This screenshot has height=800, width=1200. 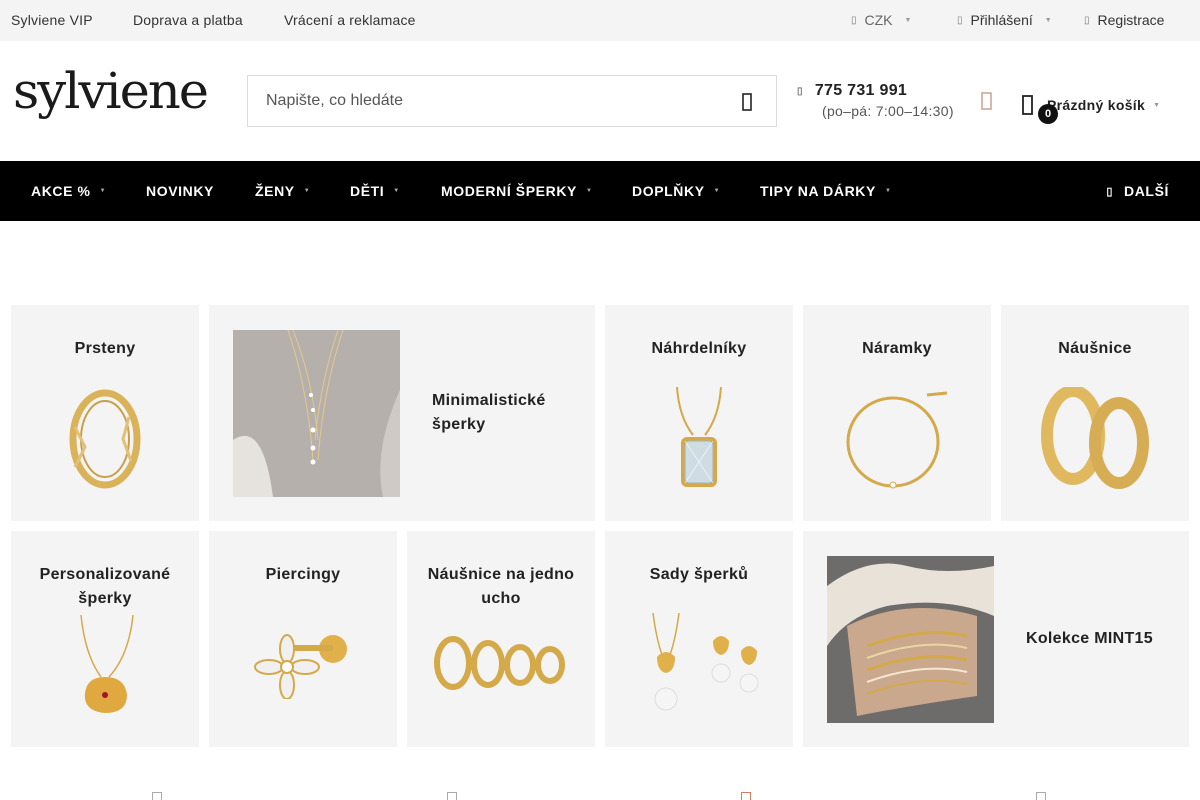 I want to click on currency-selector: ▯ CZK ▼, so click(x=881, y=20).